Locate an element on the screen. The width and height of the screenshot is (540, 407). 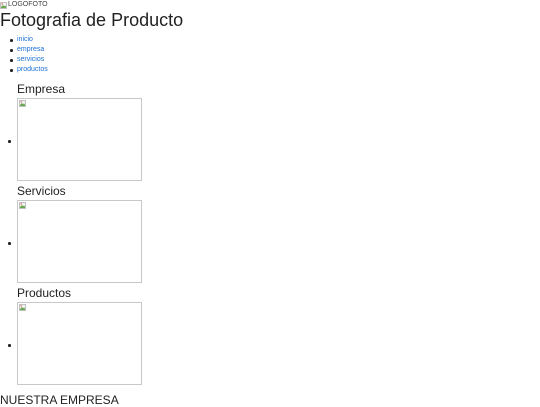
nav-link-productos: productos is located at coordinates (32, 69).